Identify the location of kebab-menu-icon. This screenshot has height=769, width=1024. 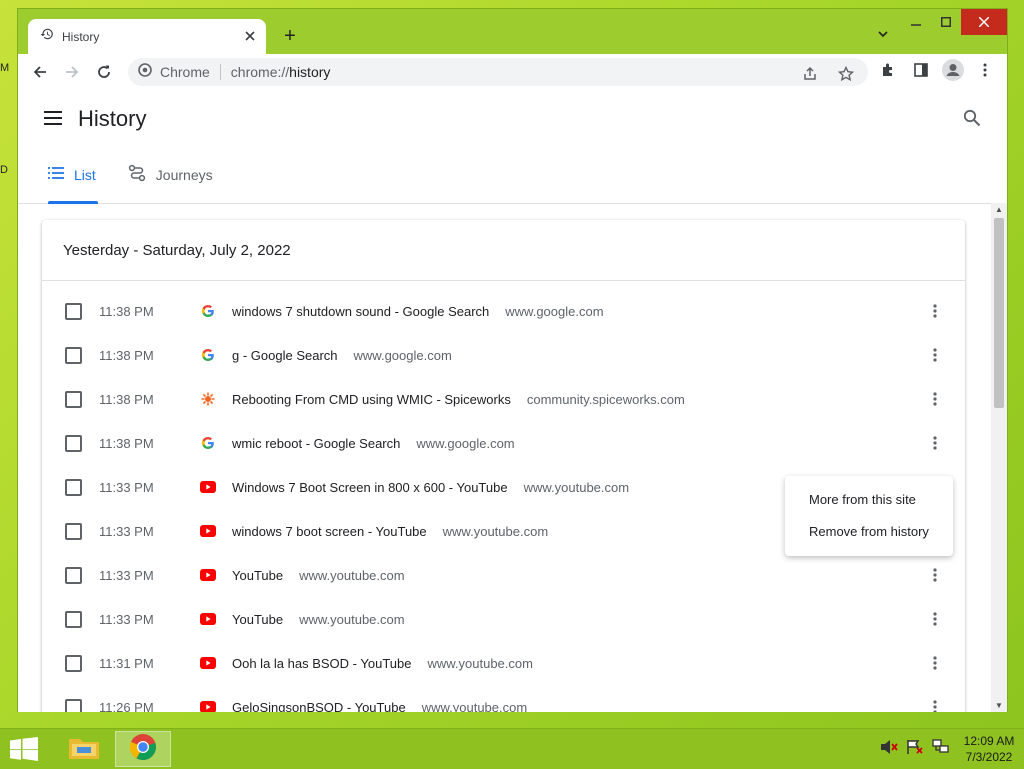
(985, 70).